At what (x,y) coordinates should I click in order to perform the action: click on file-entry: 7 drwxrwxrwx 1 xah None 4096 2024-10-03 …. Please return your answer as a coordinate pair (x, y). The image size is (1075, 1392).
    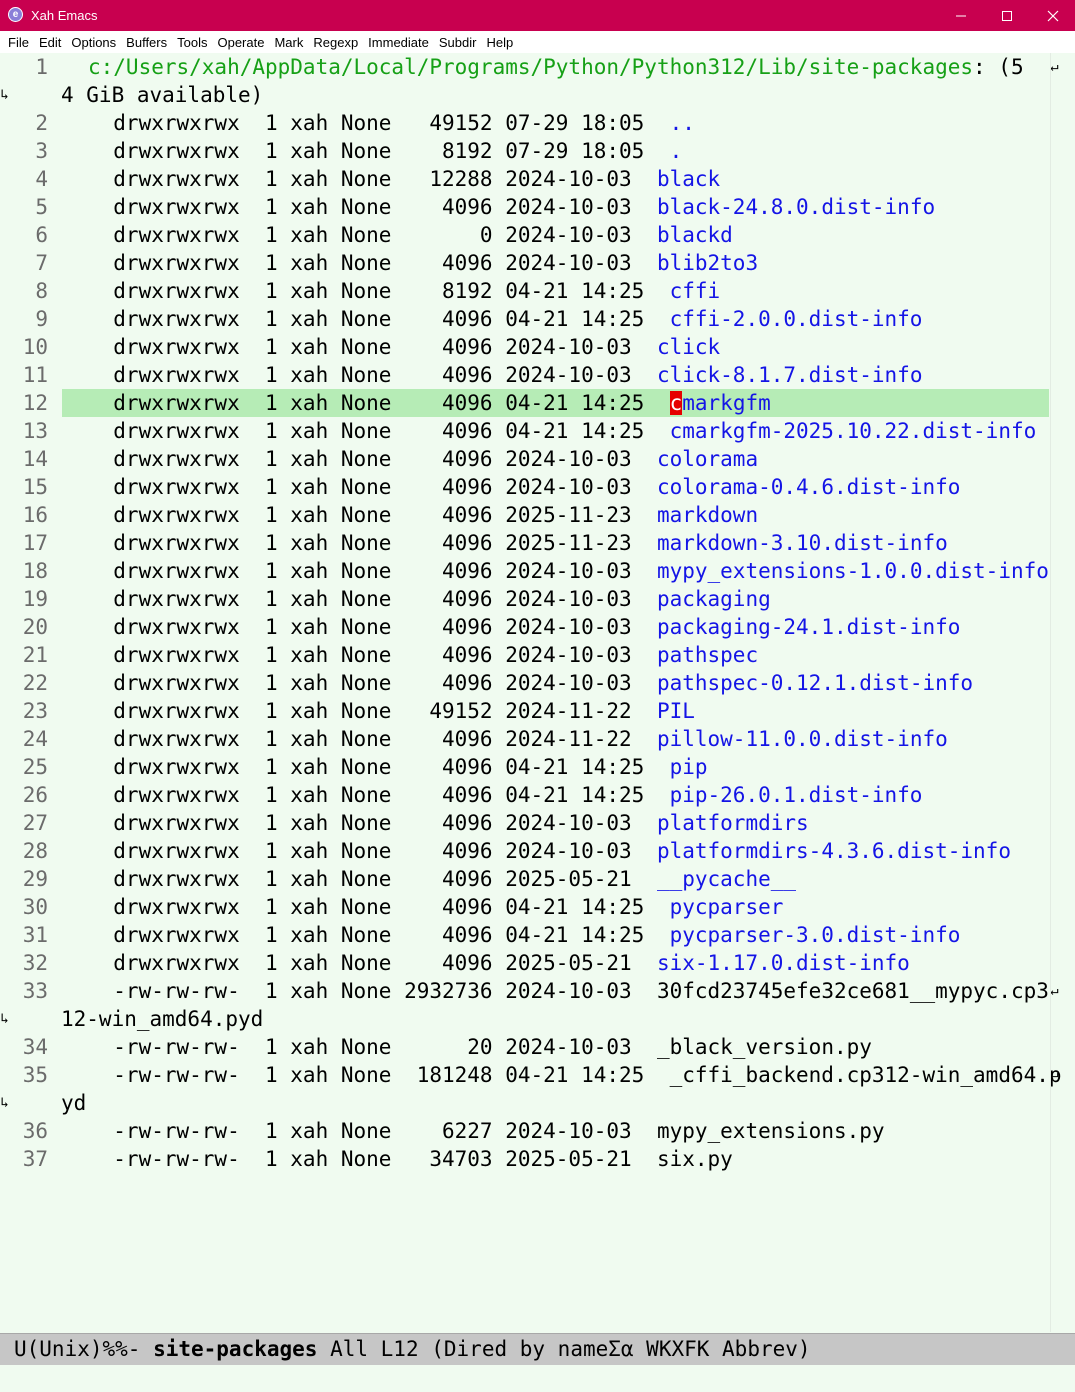
    Looking at the image, I should click on (525, 263).